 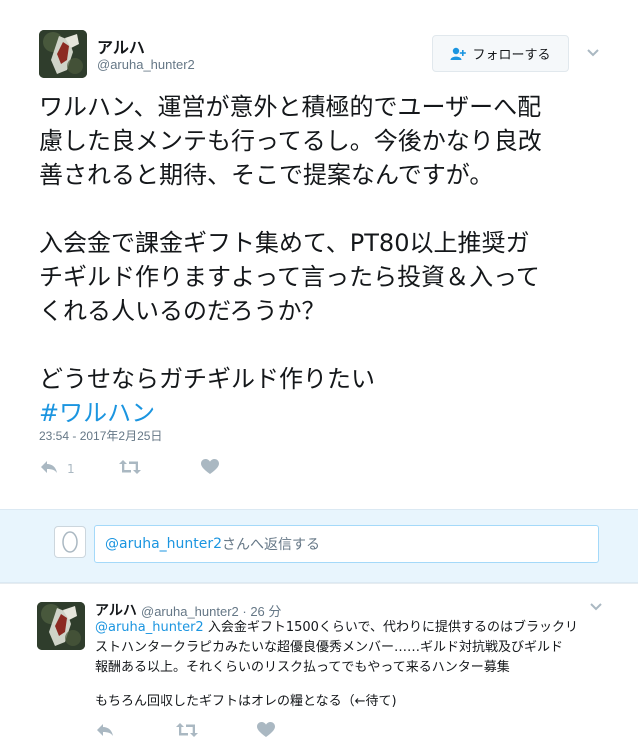 I want to click on tweet-line: どうせならガチギルド作りたい, so click(x=207, y=379).